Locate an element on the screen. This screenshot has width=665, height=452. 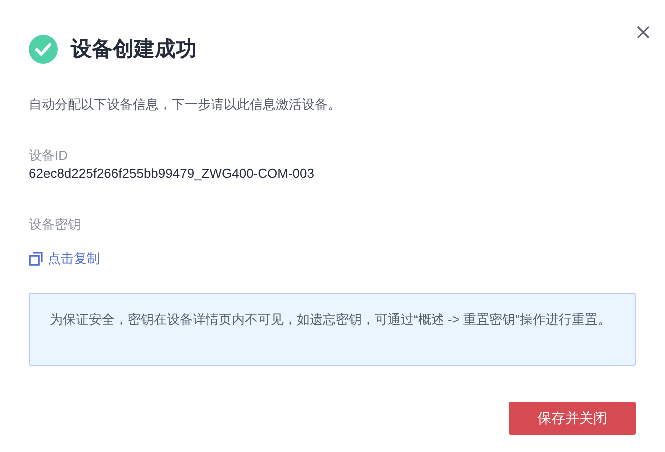
close-icon is located at coordinates (643, 32).